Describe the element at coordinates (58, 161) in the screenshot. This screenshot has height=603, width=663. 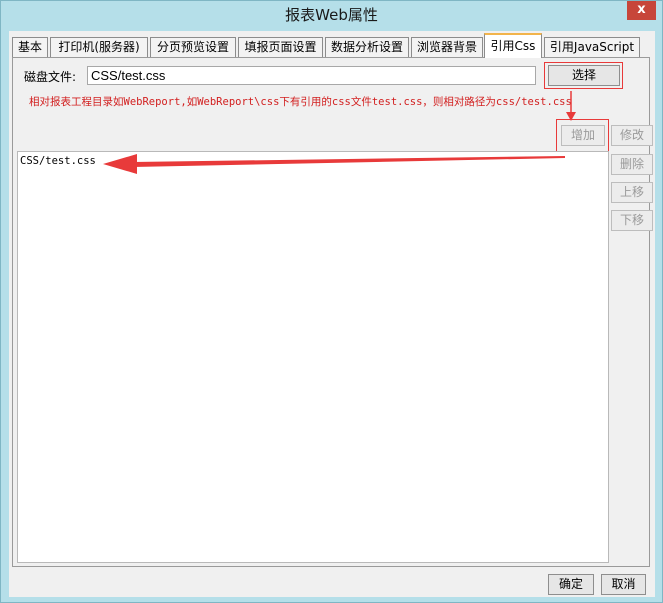
I see `list-item: CSS/test.css` at that location.